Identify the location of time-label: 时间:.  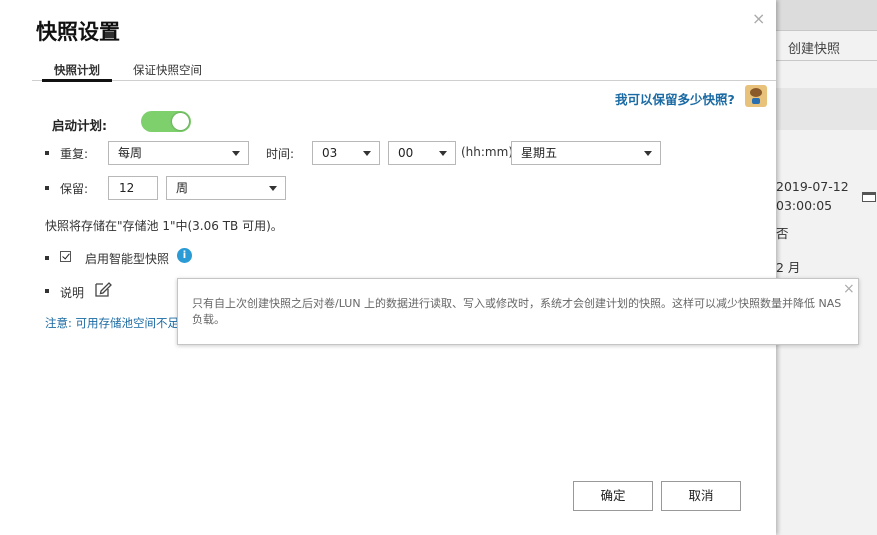
(280, 154).